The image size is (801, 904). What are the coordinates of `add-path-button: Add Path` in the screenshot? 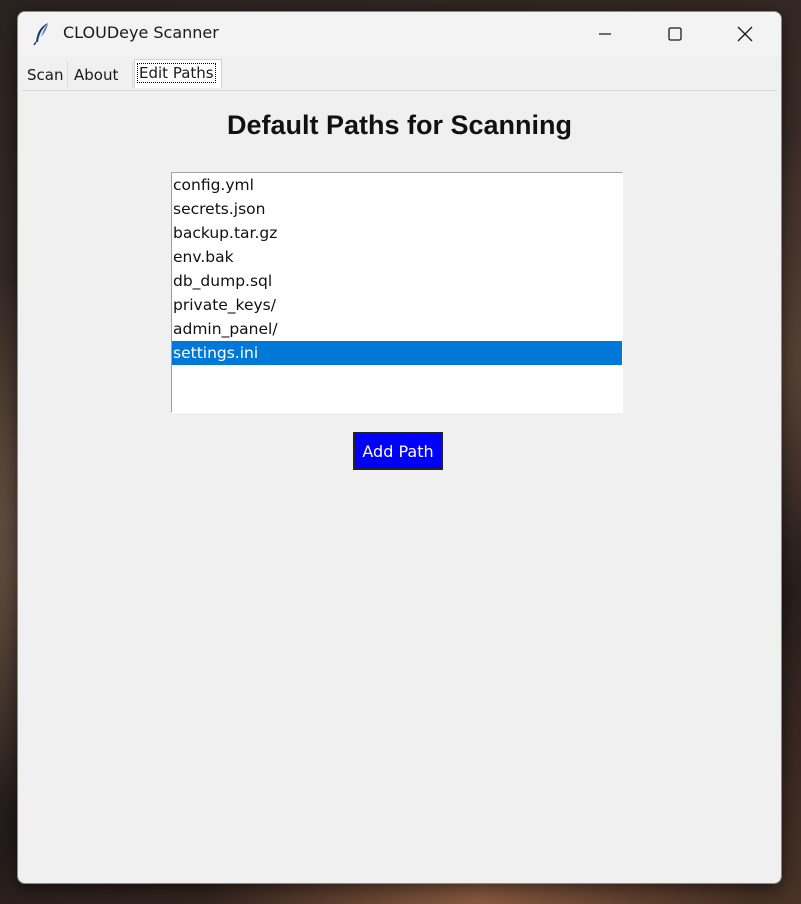 It's located at (398, 451).